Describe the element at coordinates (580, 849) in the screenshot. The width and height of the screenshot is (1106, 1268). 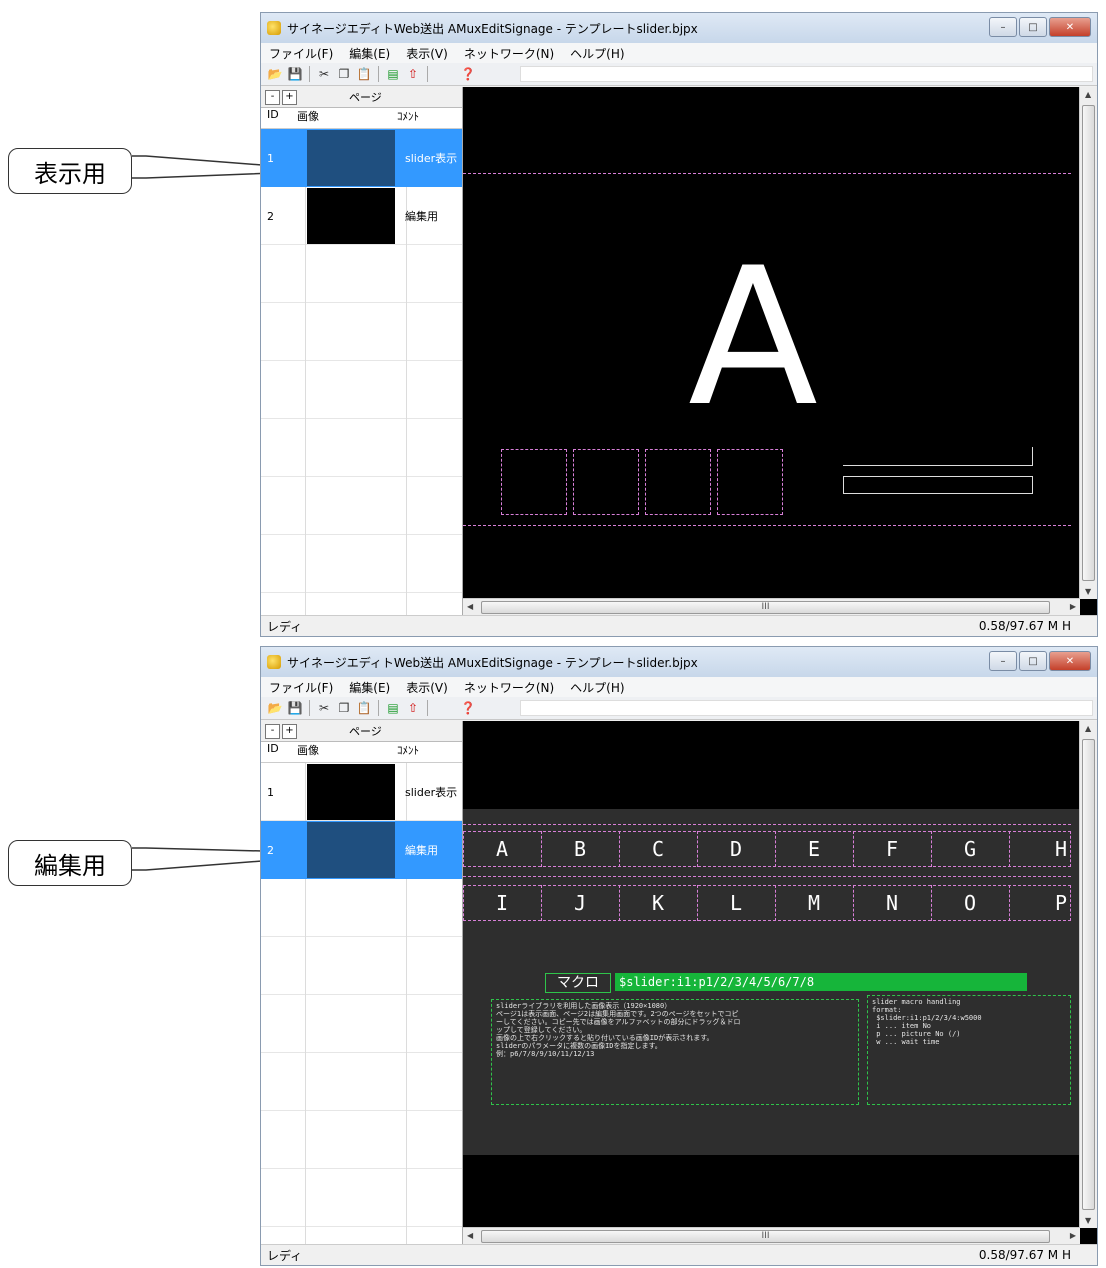
I see `slot-b: B` at that location.